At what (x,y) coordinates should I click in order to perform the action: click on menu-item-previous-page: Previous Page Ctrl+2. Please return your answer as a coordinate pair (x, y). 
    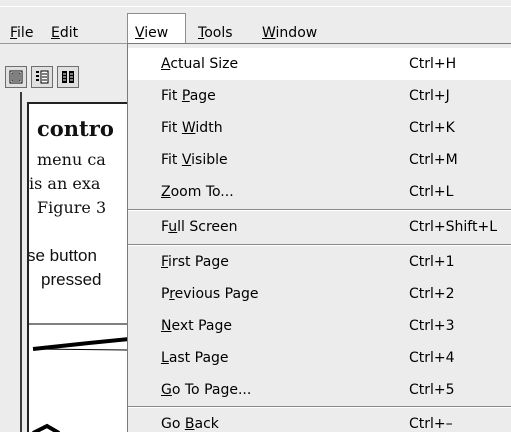
    Looking at the image, I should click on (319, 294).